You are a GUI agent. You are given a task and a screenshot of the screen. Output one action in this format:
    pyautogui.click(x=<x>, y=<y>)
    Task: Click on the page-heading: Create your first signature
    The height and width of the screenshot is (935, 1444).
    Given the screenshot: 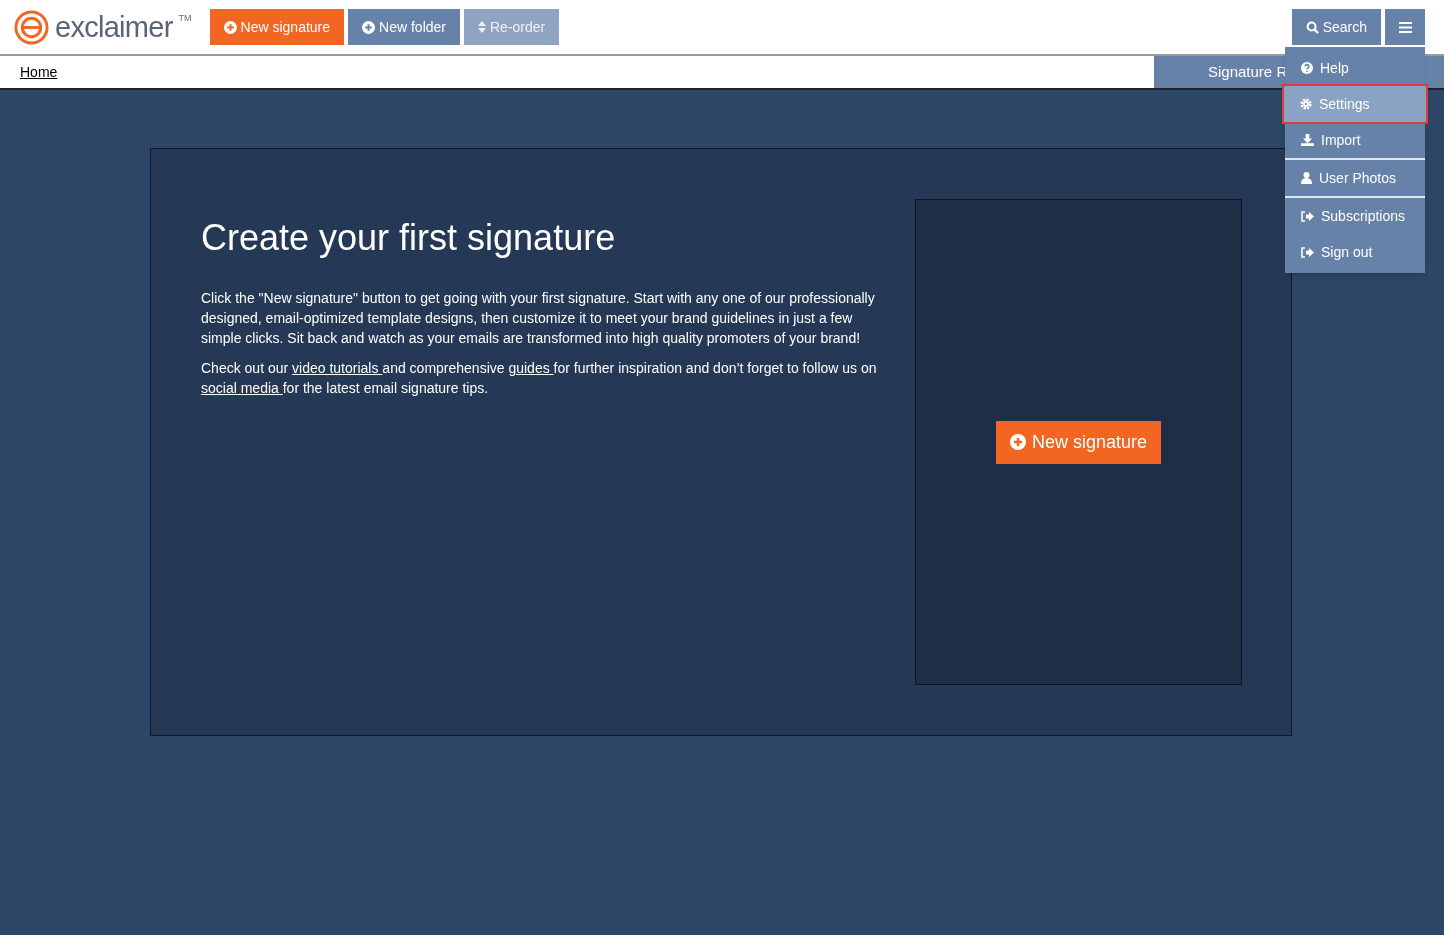 What is the action you would take?
    pyautogui.click(x=409, y=238)
    